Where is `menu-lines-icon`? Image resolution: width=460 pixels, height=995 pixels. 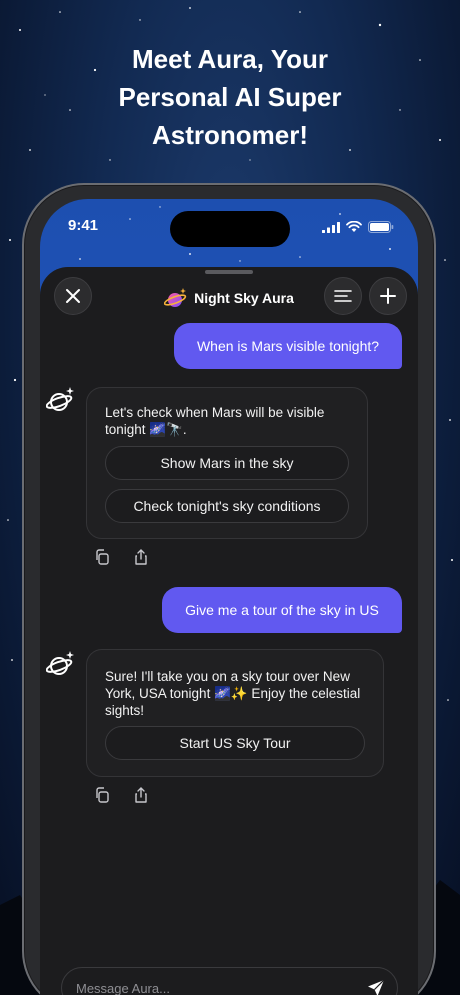
menu-lines-icon is located at coordinates (343, 296).